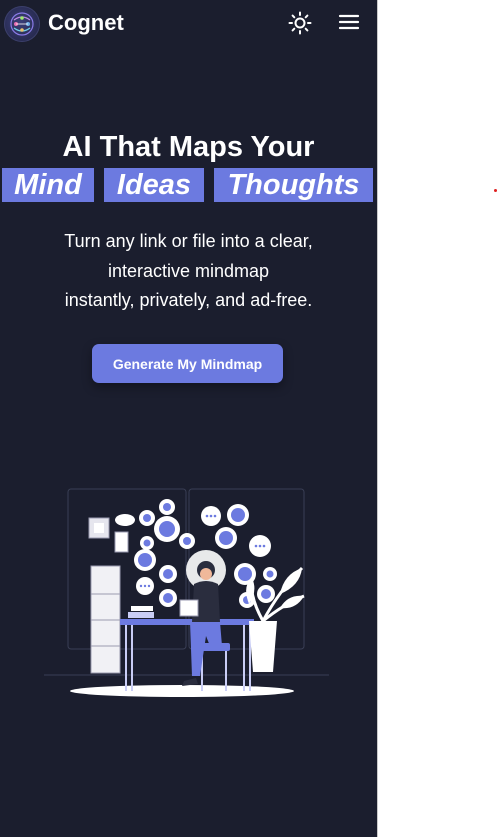 This screenshot has width=500, height=837. What do you see at coordinates (86, 23) in the screenshot?
I see `brand-name: Cognet` at bounding box center [86, 23].